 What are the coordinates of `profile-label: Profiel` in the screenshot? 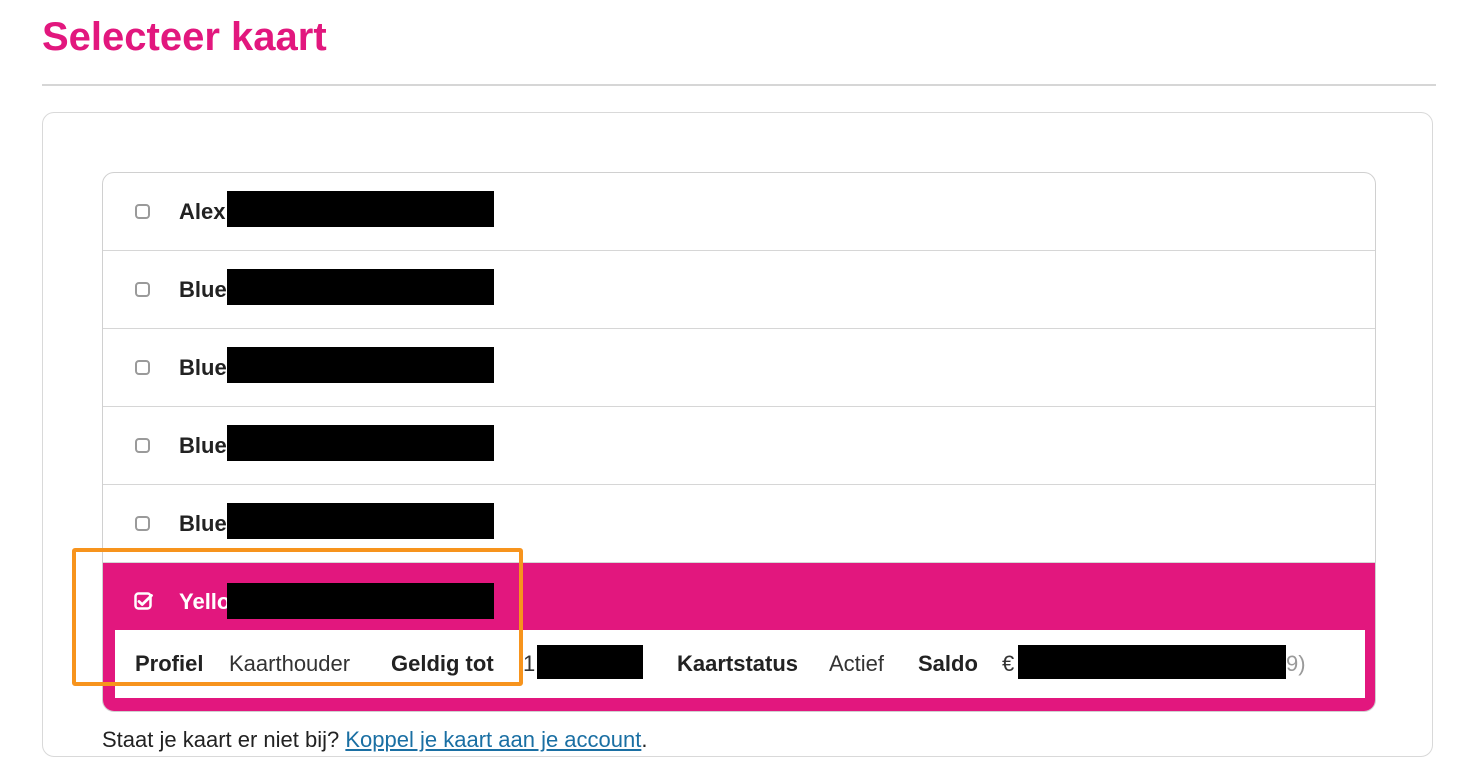 It's located at (169, 663).